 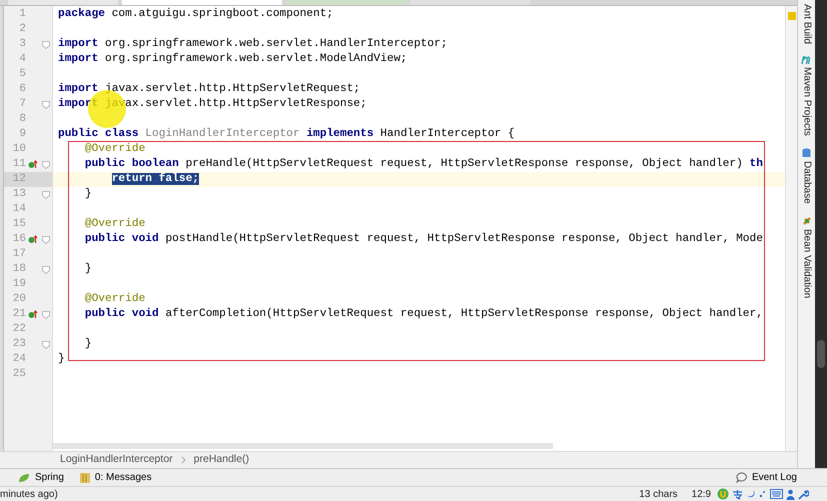 I want to click on tool-window-tab: Maven Projects, so click(x=806, y=101).